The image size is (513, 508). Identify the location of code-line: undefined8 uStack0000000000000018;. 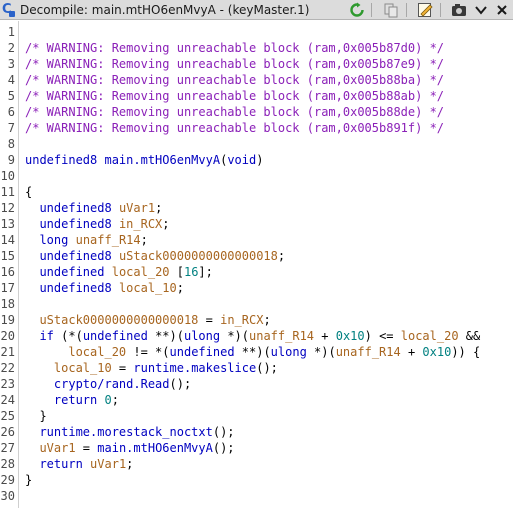
(155, 256).